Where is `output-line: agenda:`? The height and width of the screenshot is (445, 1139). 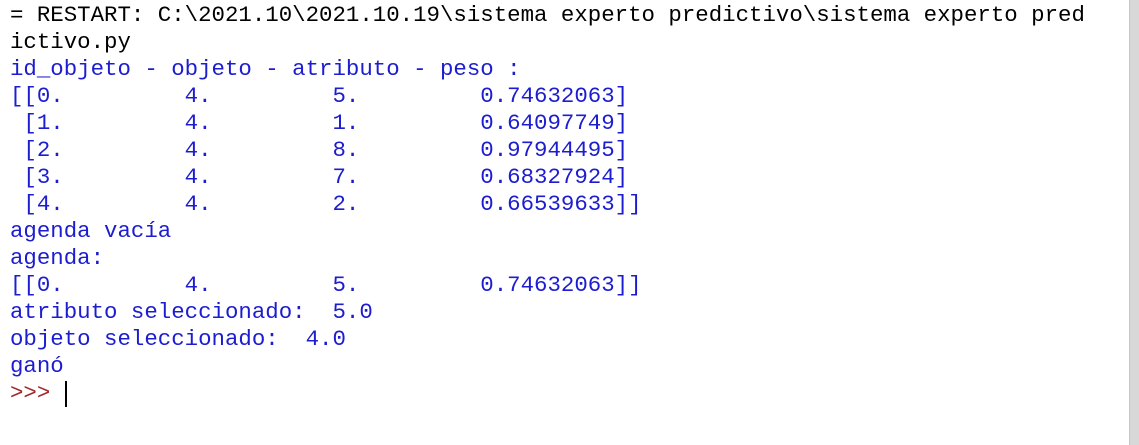 output-line: agenda: is located at coordinates (57, 258).